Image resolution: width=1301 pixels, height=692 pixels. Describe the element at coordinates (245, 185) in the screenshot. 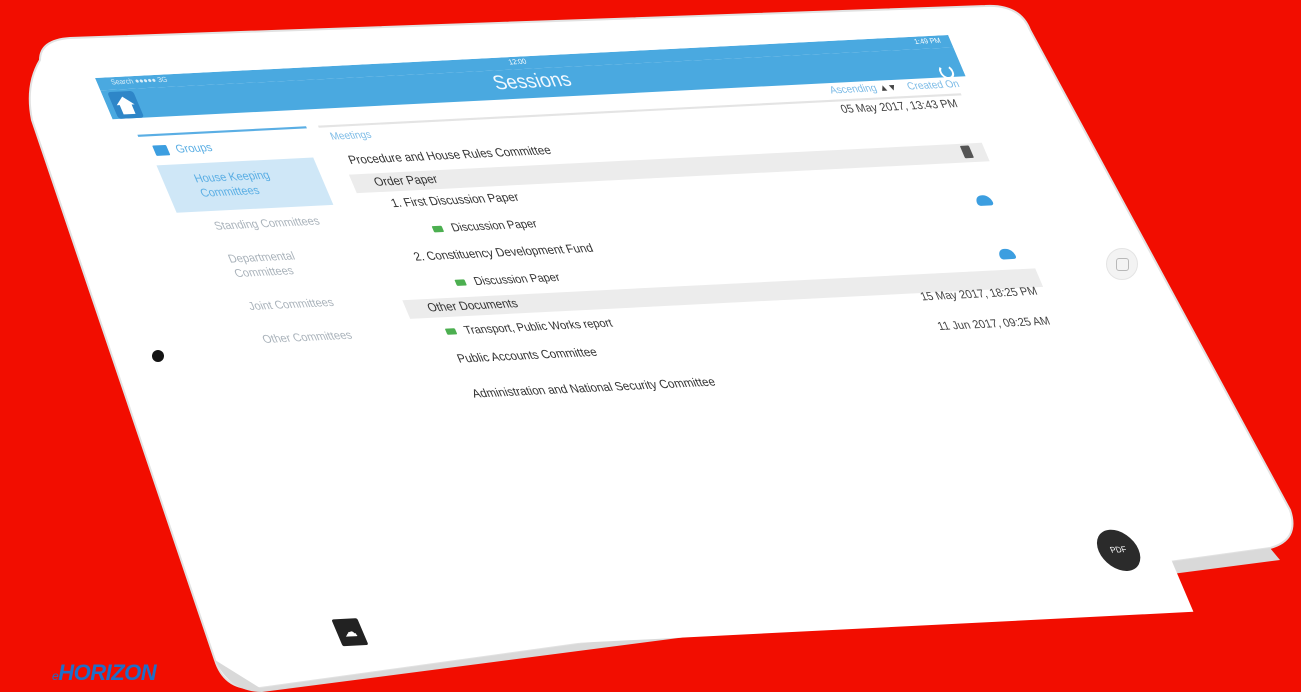

I see `sidebar-item-house-keeping: House Keeping Committees` at that location.